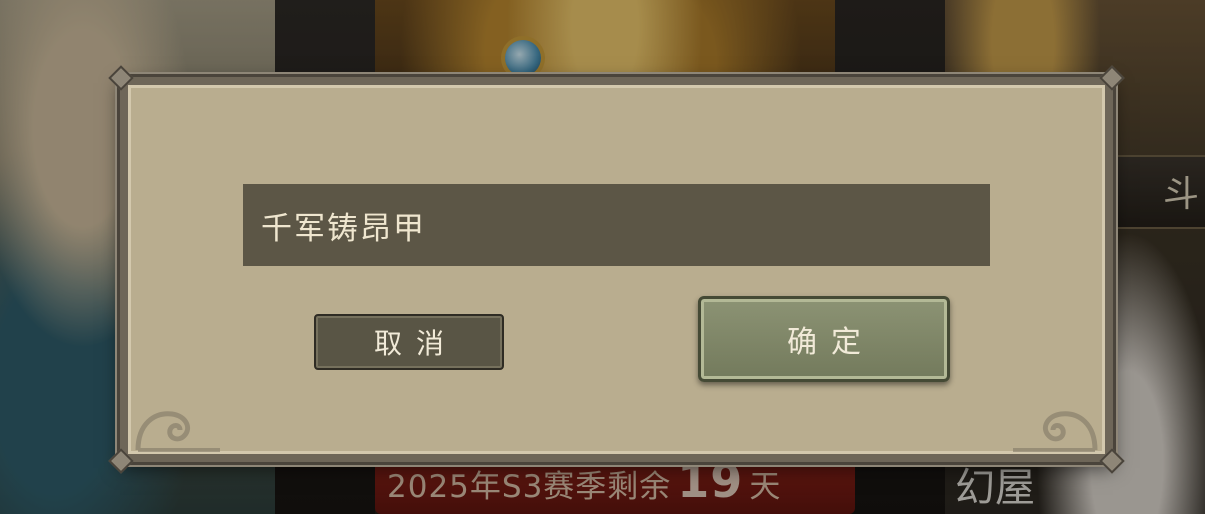 The image size is (1205, 514). I want to click on cancel-button: 取消, so click(409, 342).